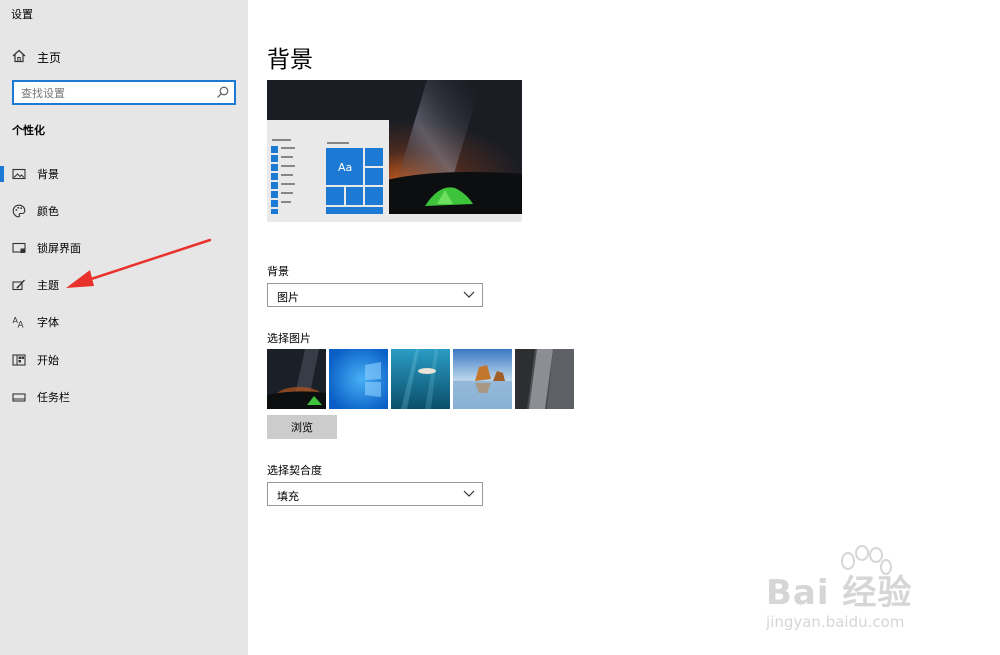 Image resolution: width=1000 pixels, height=655 pixels. What do you see at coordinates (124, 397) in the screenshot?
I see `sidebar-item-taskbar: 任务栏` at bounding box center [124, 397].